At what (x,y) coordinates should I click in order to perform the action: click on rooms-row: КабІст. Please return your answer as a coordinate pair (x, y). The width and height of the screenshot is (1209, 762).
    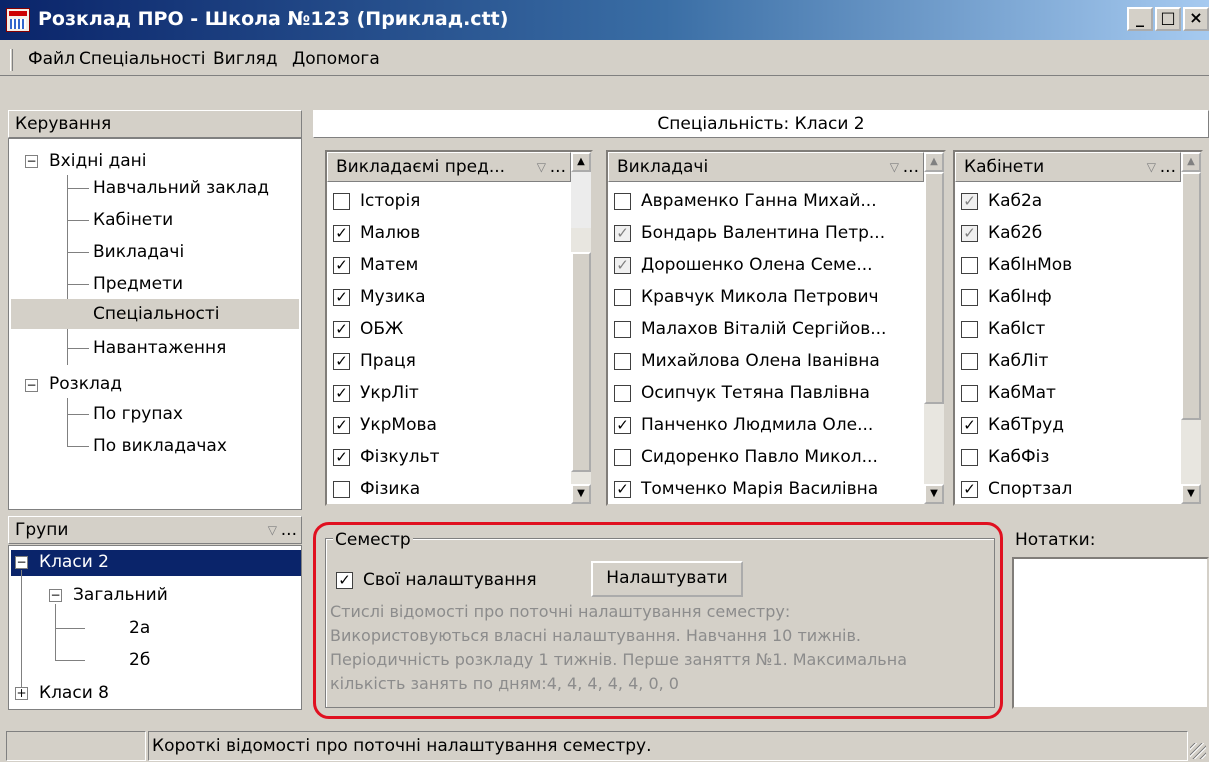
    Looking at the image, I should click on (1003, 329).